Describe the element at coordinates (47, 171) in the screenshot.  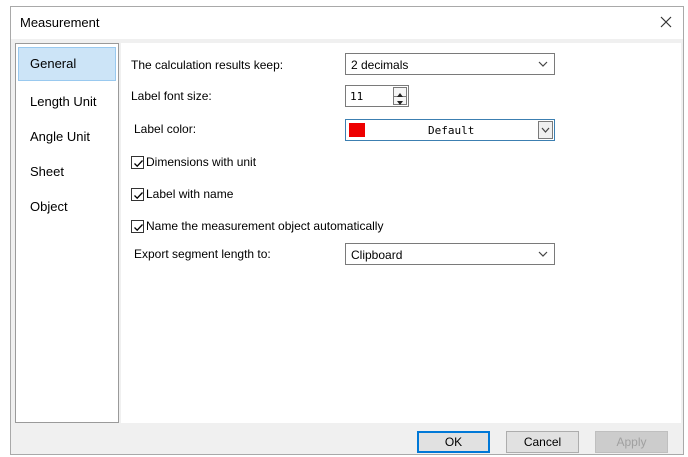
I see `sidebar-item-label: Sheet` at that location.